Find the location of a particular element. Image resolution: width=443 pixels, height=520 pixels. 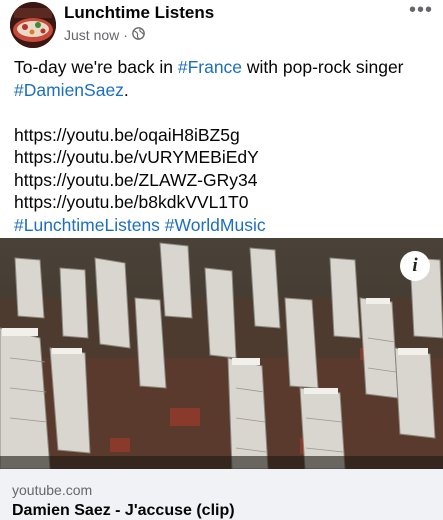

hashtag-worldmusic: #WorldMusic is located at coordinates (215, 225).